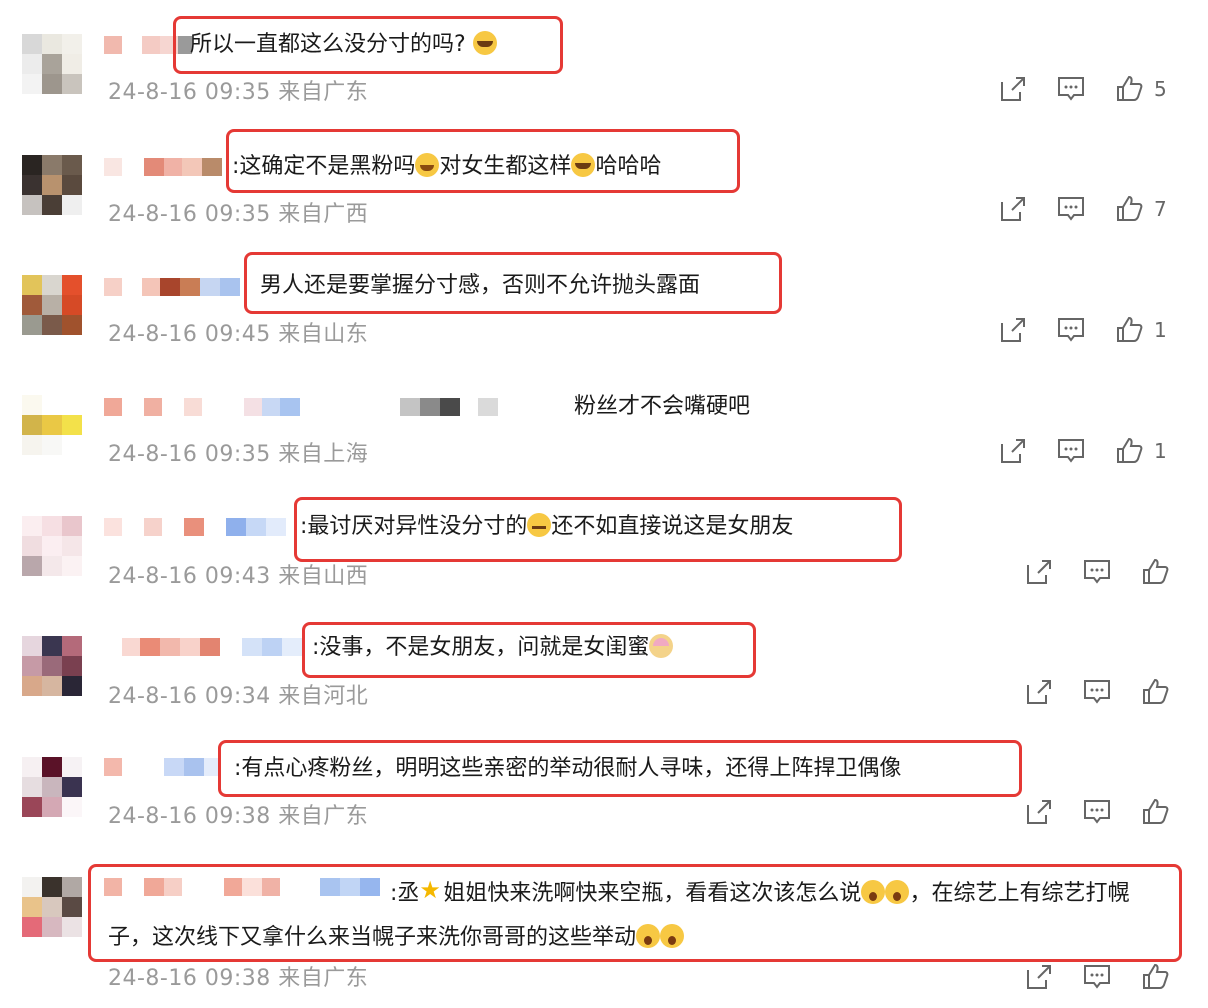 This screenshot has width=1208, height=1008. I want to click on comment-meta: 24-8-16 09:34 来自河北, so click(238, 696).